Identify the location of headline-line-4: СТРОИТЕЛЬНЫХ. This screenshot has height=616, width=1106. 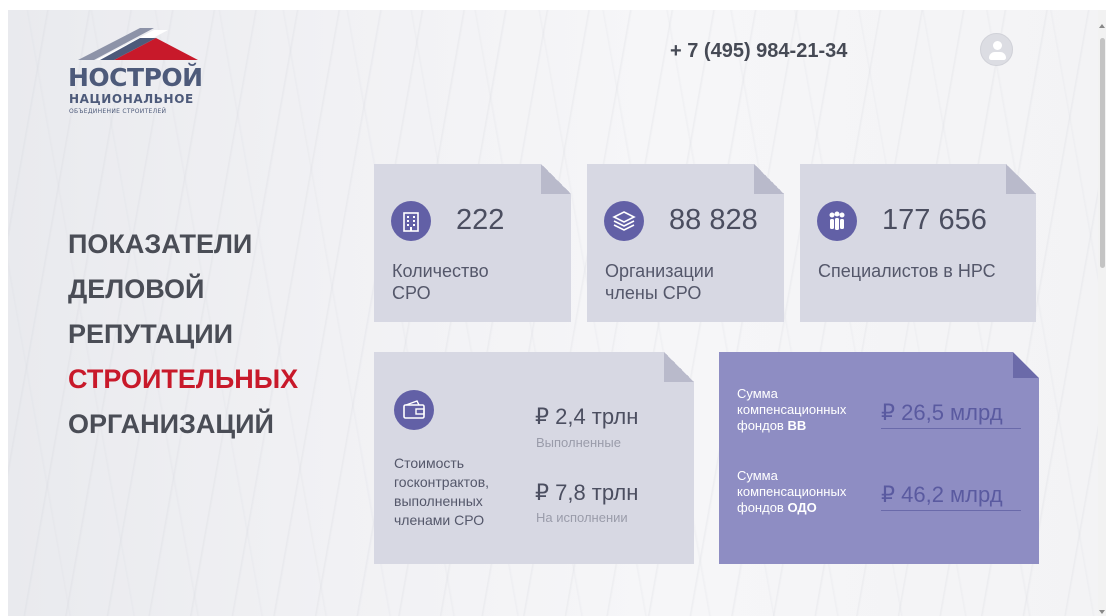
(183, 379).